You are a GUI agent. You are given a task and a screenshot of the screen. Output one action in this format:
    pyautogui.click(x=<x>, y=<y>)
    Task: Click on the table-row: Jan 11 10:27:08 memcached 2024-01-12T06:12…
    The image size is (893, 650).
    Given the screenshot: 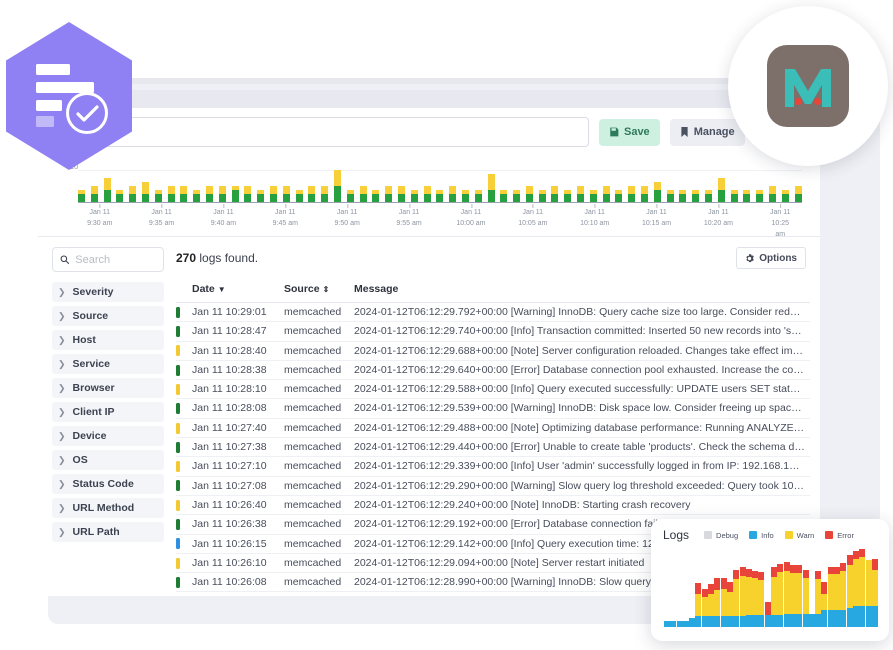 What is the action you would take?
    pyautogui.click(x=493, y=486)
    